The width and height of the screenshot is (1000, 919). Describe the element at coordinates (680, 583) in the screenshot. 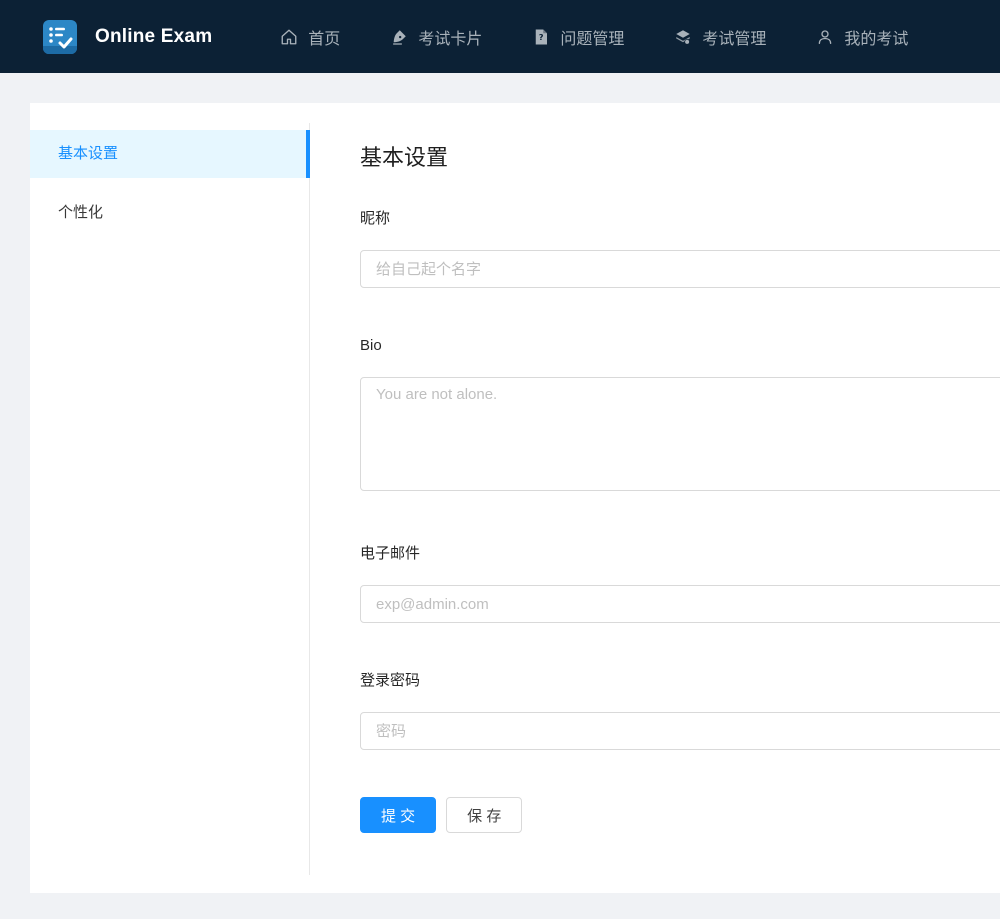

I see `email-field-group: 电子邮件` at that location.